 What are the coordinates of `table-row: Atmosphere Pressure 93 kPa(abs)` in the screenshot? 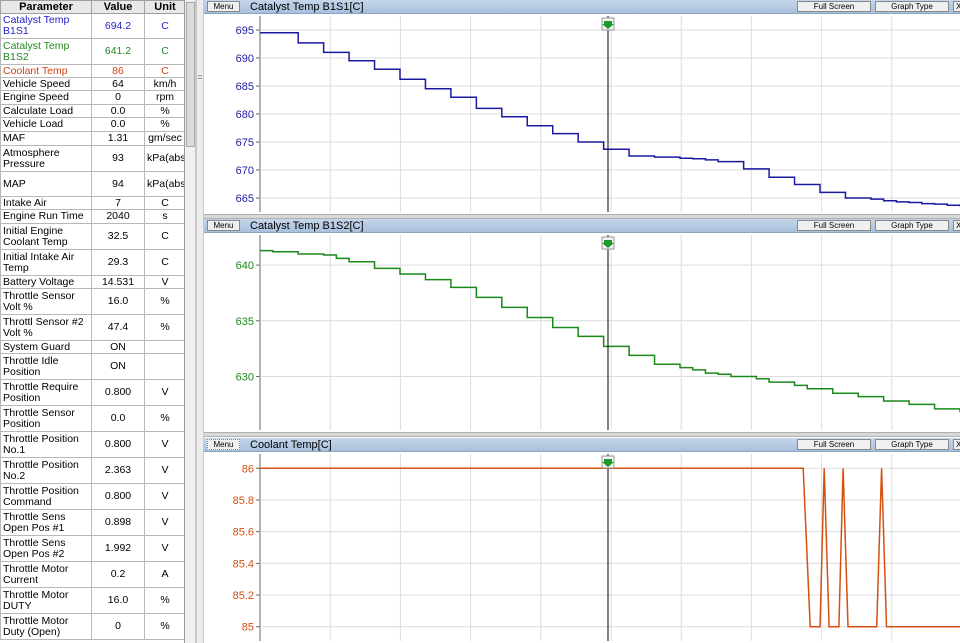 It's located at (92, 158).